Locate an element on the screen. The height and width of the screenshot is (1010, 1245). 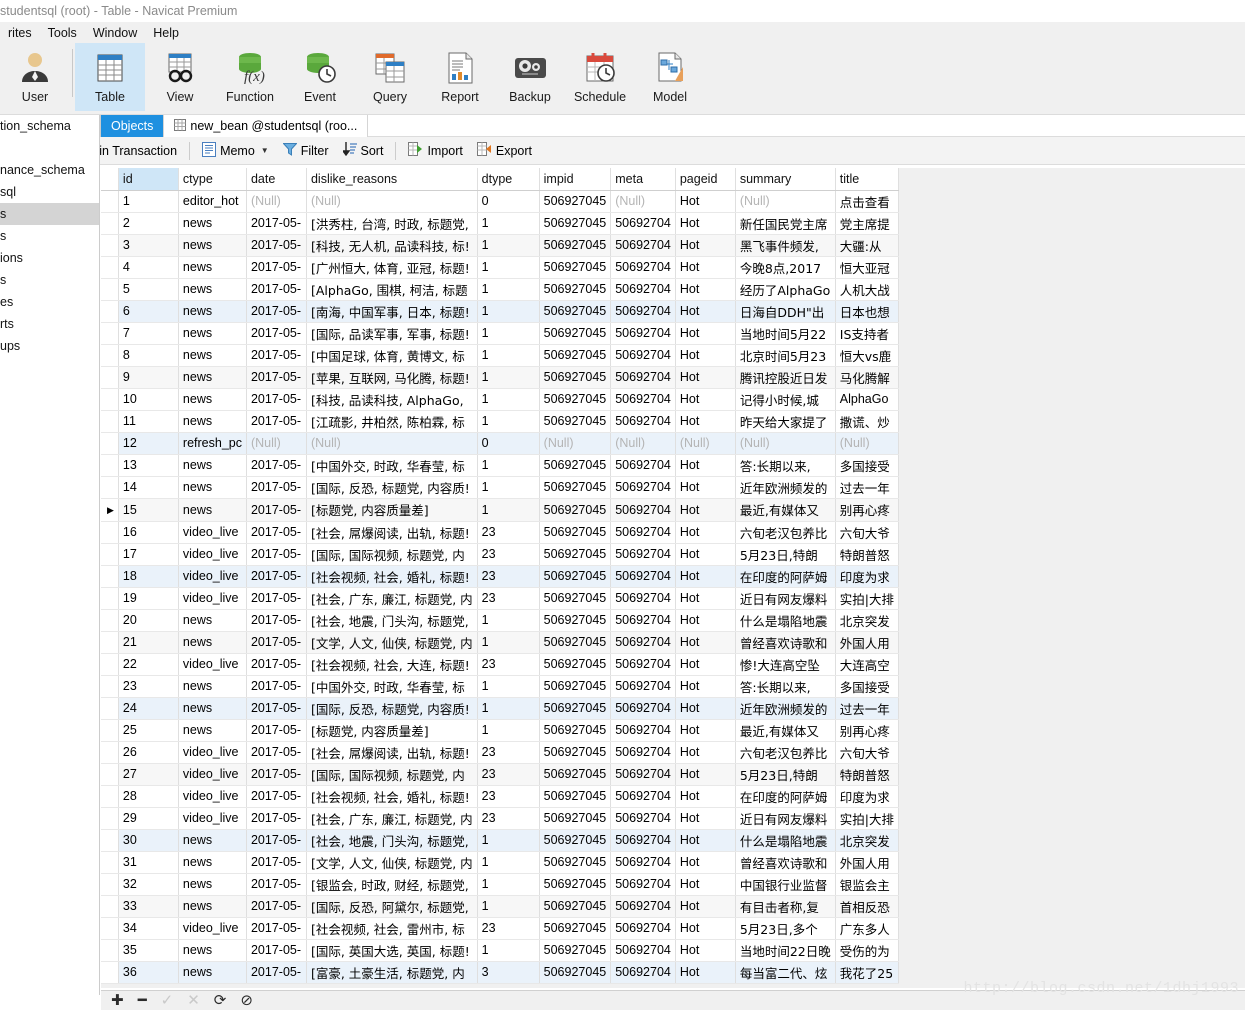
cell-id: 2 is located at coordinates (148, 223).